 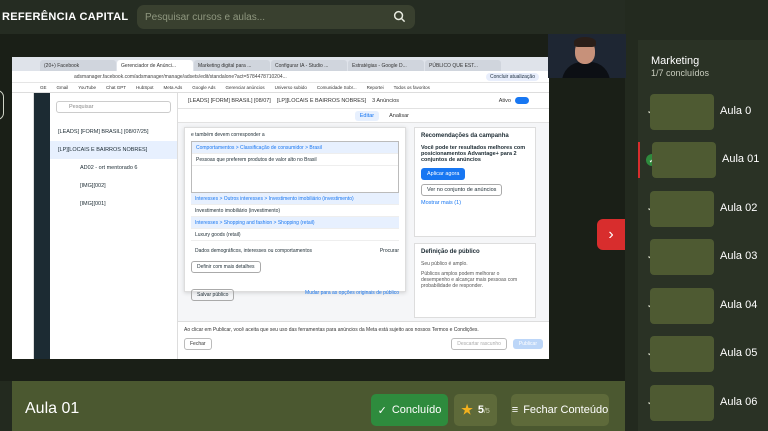 What do you see at coordinates (479, 344) in the screenshot?
I see `discard-draft-button: Descartar rascunho` at bounding box center [479, 344].